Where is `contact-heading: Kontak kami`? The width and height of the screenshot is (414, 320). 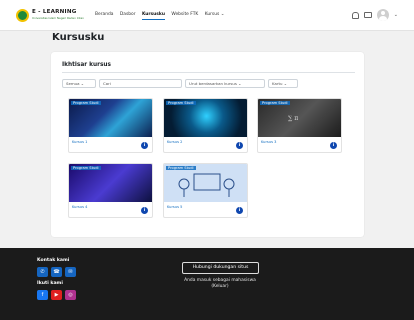
contact-heading: Kontak kami is located at coordinates (53, 260).